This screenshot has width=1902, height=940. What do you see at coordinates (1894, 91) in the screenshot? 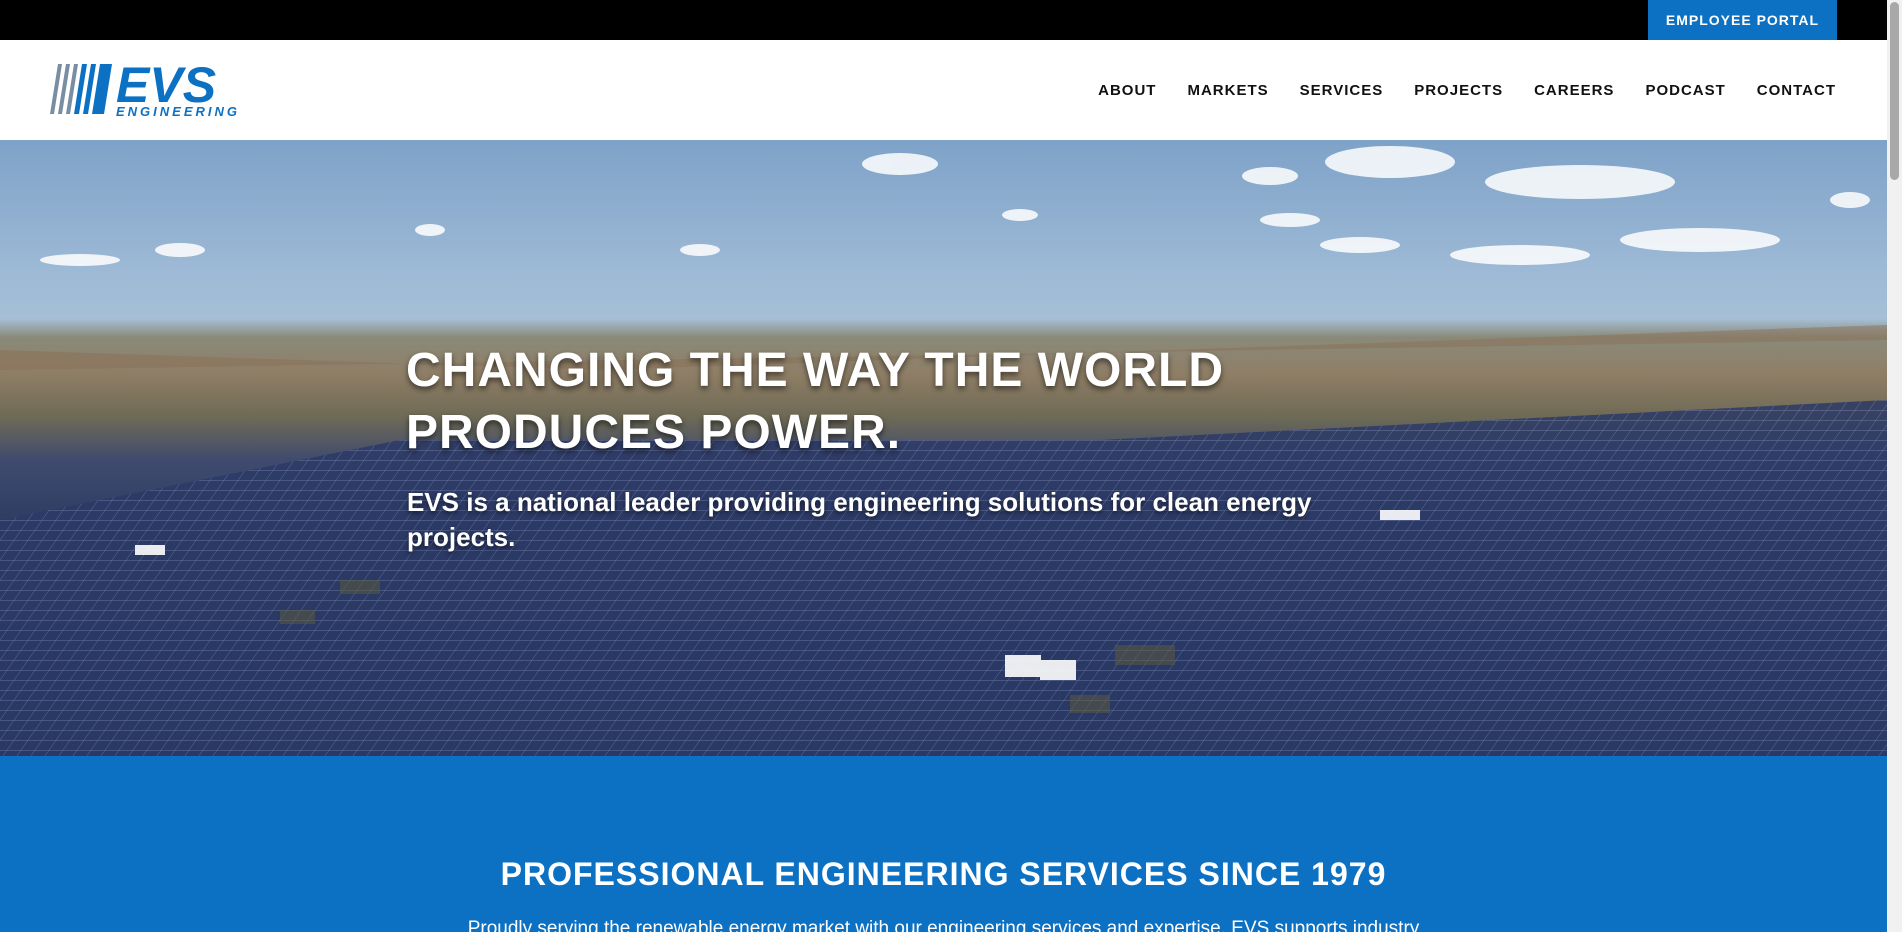
I see `scrollbar-thumb` at bounding box center [1894, 91].